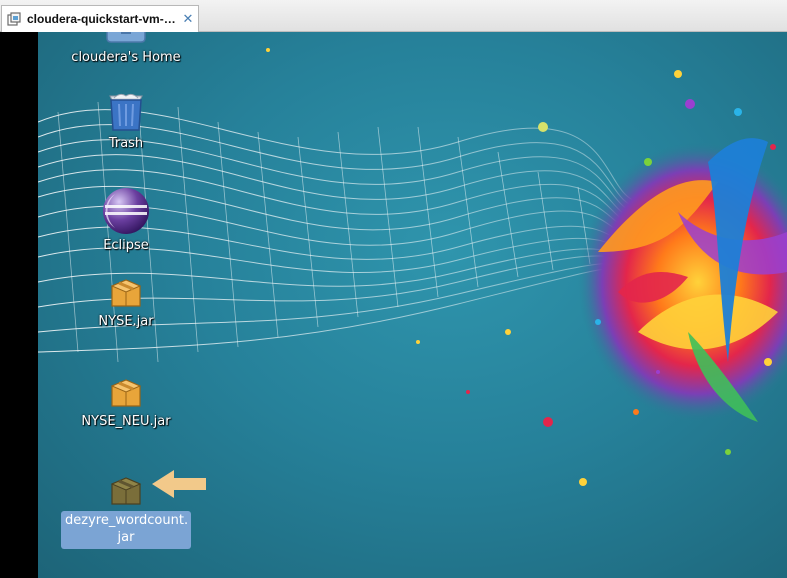 The height and width of the screenshot is (578, 787). I want to click on tab-vm: cloudera-quickstart-vm-4... ✕, so click(100, 18).